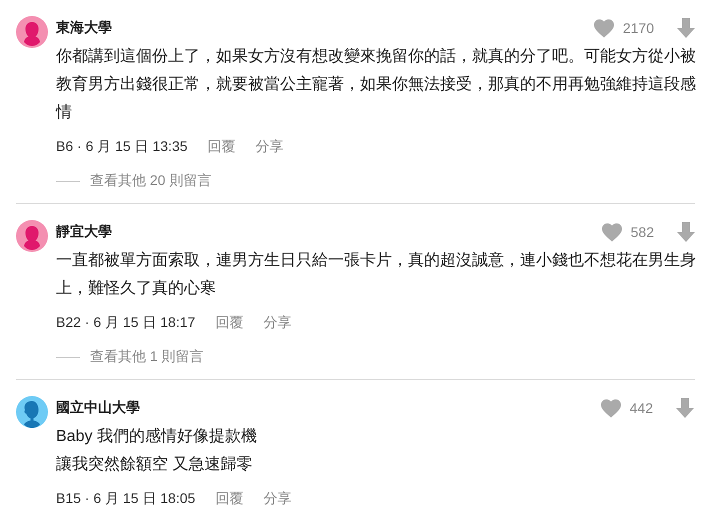 The image size is (709, 511). What do you see at coordinates (638, 28) in the screenshot?
I see `like-count: 2170` at bounding box center [638, 28].